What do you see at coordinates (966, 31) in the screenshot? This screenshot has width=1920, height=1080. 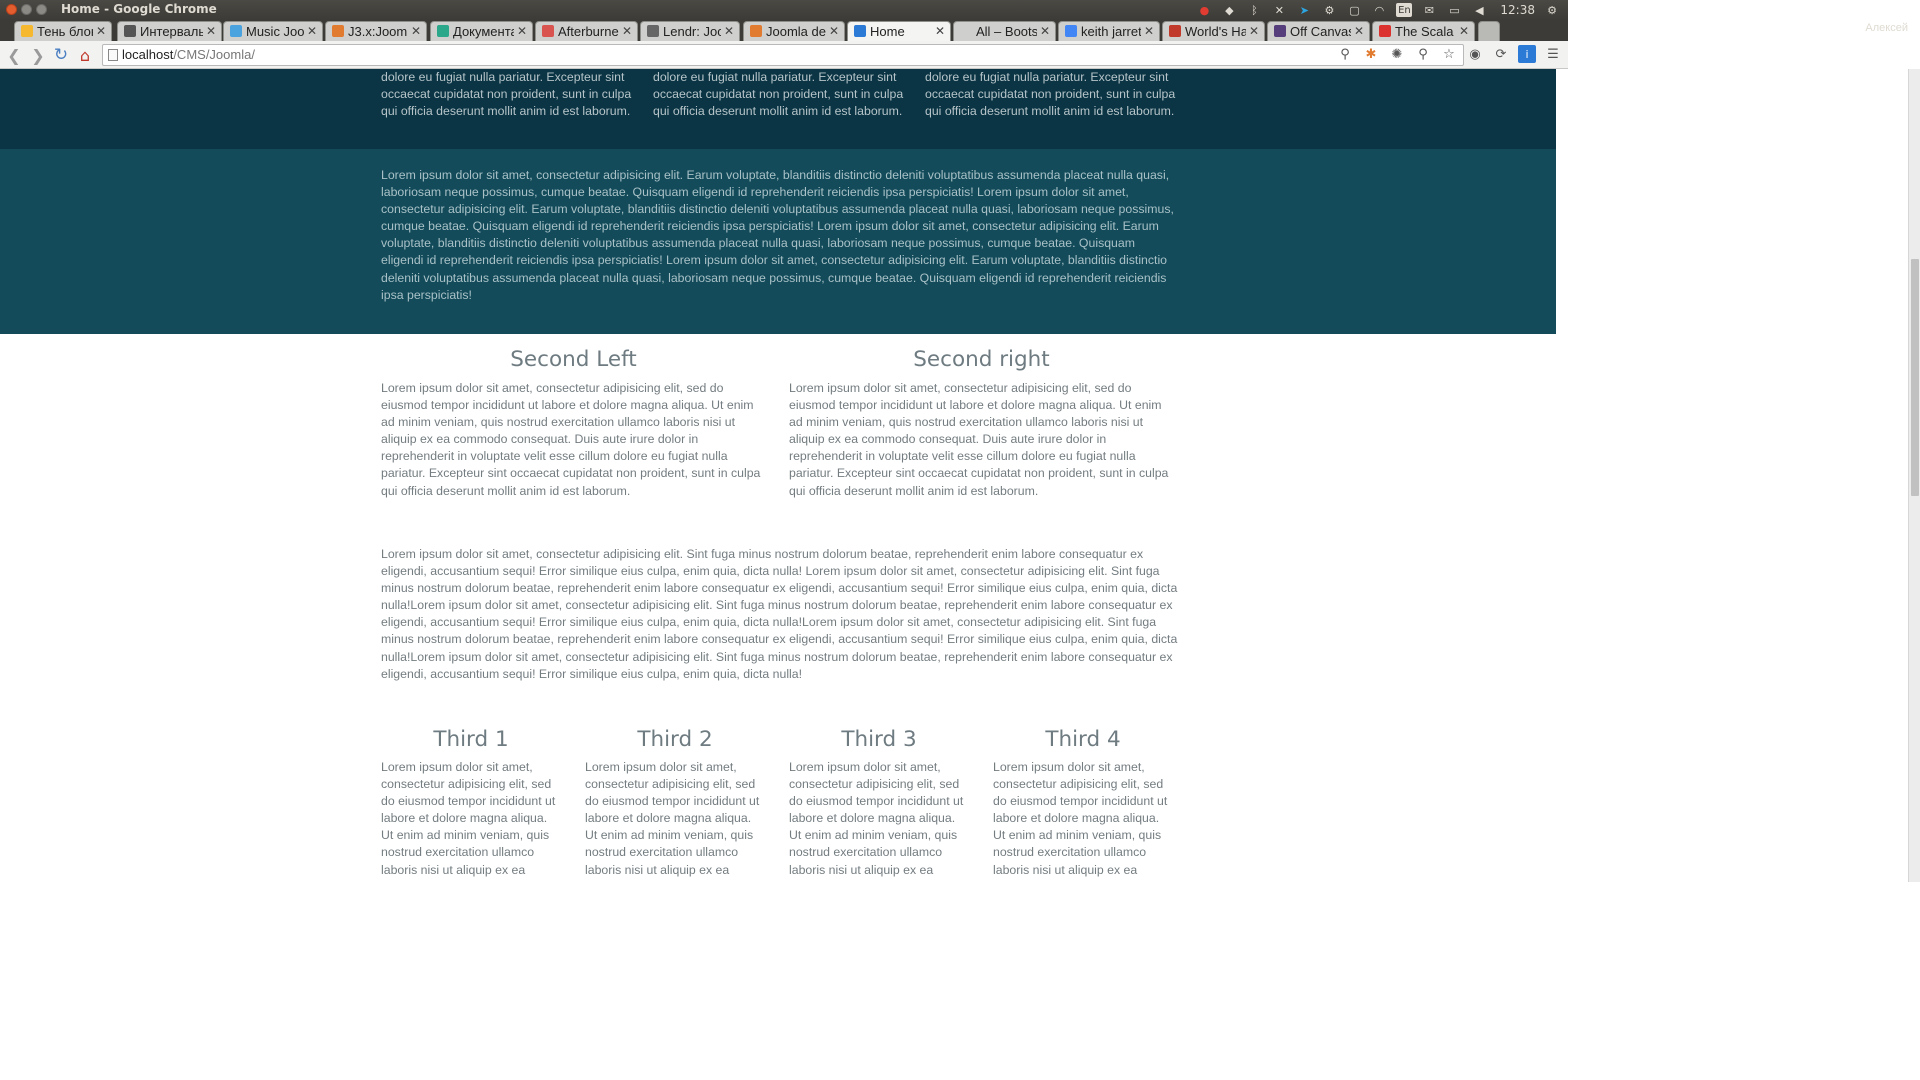 I see `blank-icon` at bounding box center [966, 31].